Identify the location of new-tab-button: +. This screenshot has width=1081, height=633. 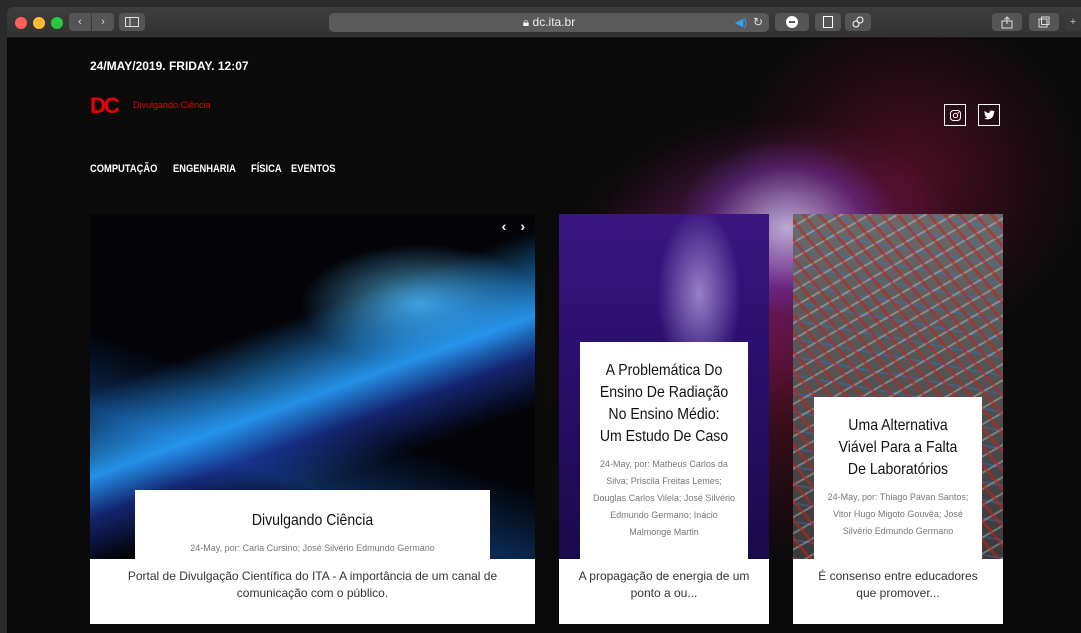
(1073, 22).